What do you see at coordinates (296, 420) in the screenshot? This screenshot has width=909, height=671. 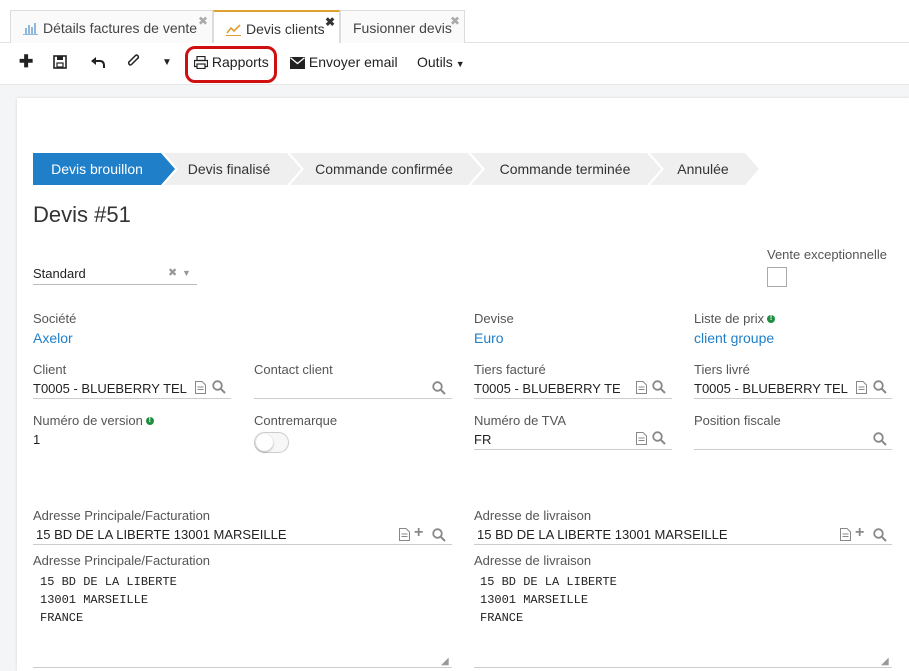 I see `contremarque-label: Contremarque` at bounding box center [296, 420].